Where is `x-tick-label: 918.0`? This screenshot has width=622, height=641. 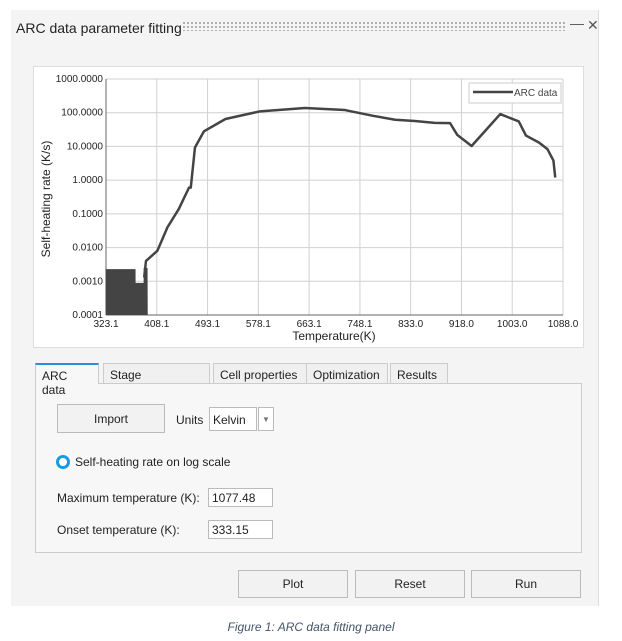 x-tick-label: 918.0 is located at coordinates (461, 324).